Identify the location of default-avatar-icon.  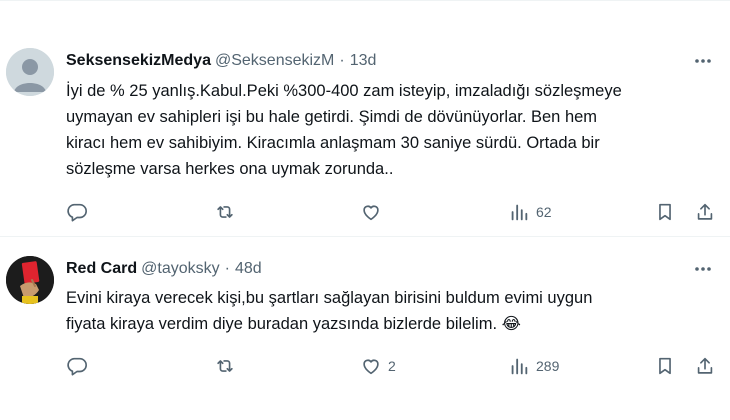
(30, 72).